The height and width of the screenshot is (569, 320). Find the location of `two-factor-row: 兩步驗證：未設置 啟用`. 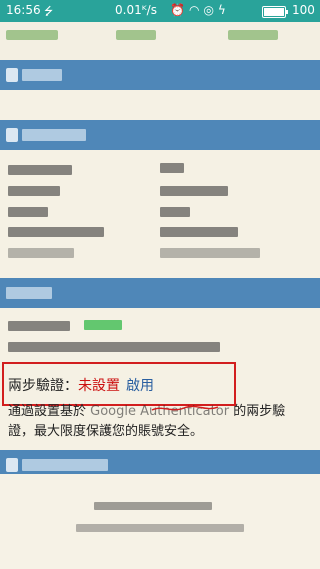

two-factor-row: 兩步驗證：未設置 啟用 is located at coordinates (81, 385).